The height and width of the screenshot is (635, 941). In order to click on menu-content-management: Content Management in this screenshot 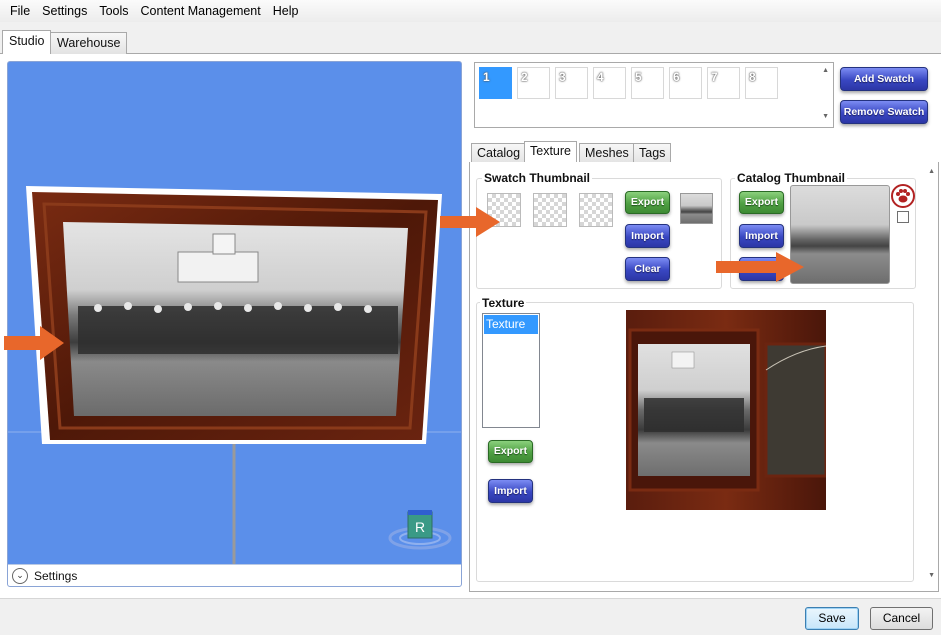, I will do `click(201, 11)`.